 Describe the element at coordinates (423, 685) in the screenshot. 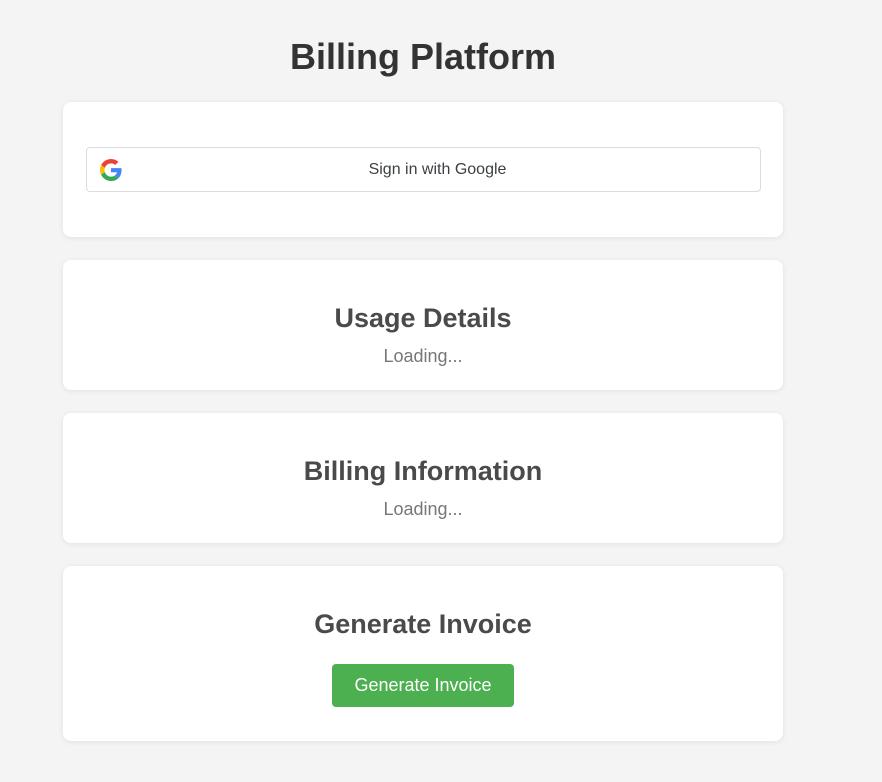

I see `generate-invoice-button: Generate Invoice` at that location.